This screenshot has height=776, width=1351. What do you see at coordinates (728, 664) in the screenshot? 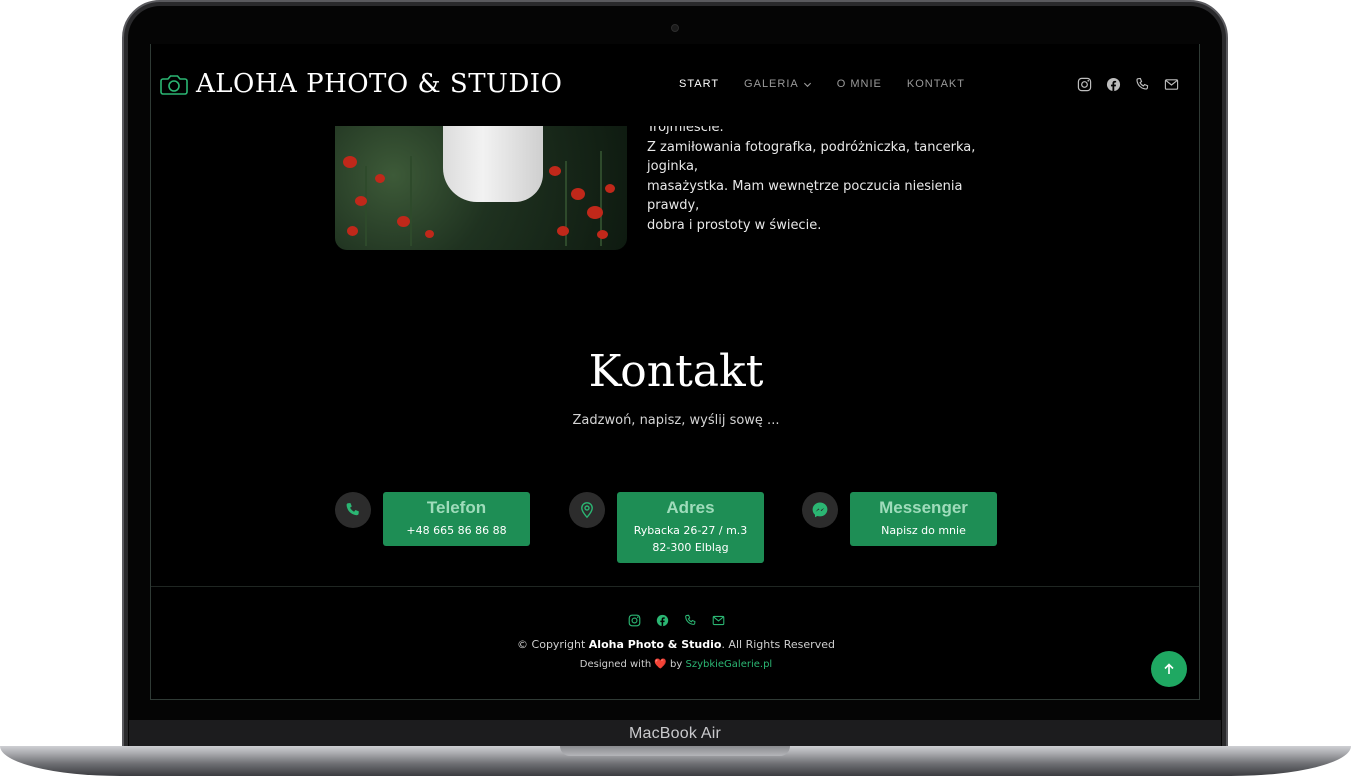
I see `designer-link: SzybkieGalerie.pl` at bounding box center [728, 664].